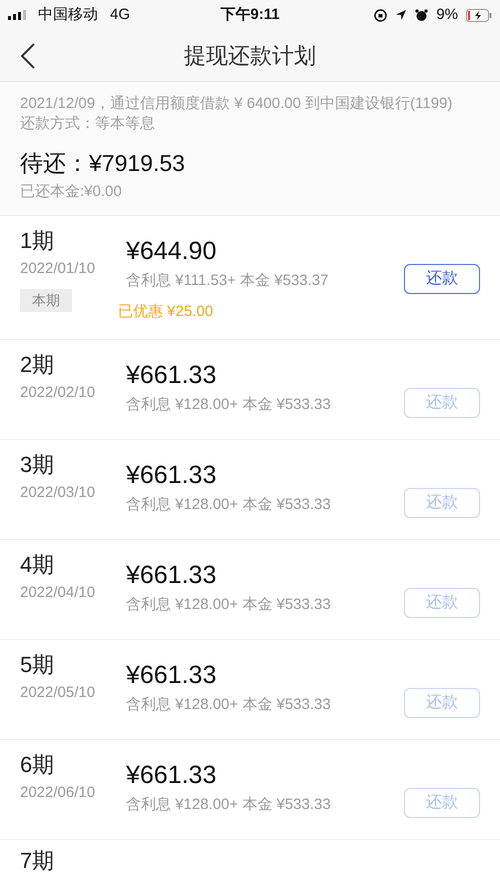  I want to click on discount-text: 已优惠 ¥25.00, so click(166, 312).